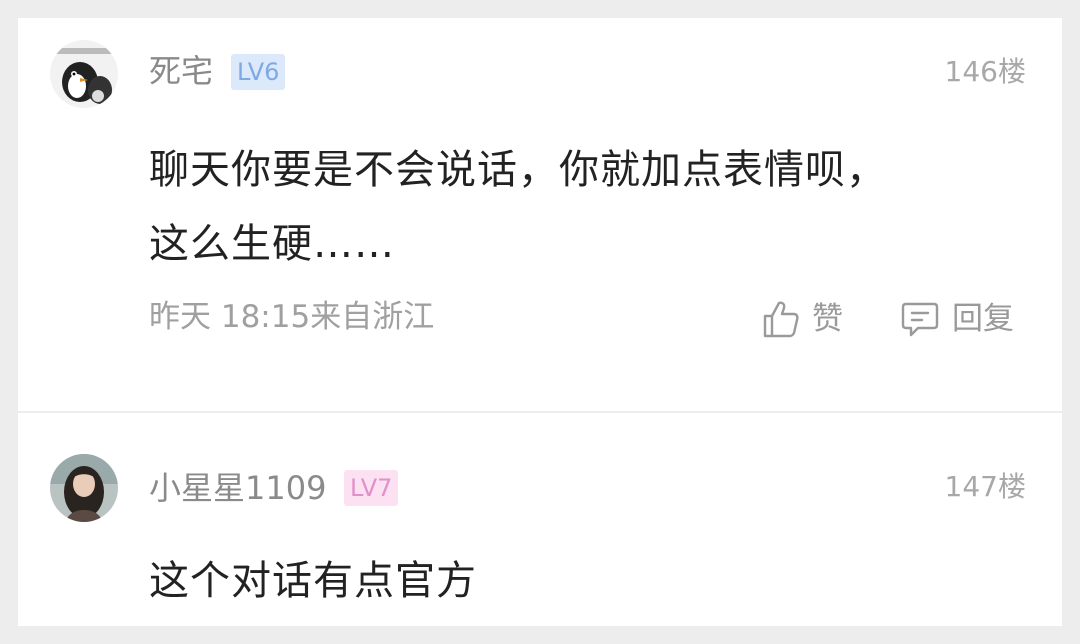  I want to click on thumbs-up-icon, so click(781, 319).